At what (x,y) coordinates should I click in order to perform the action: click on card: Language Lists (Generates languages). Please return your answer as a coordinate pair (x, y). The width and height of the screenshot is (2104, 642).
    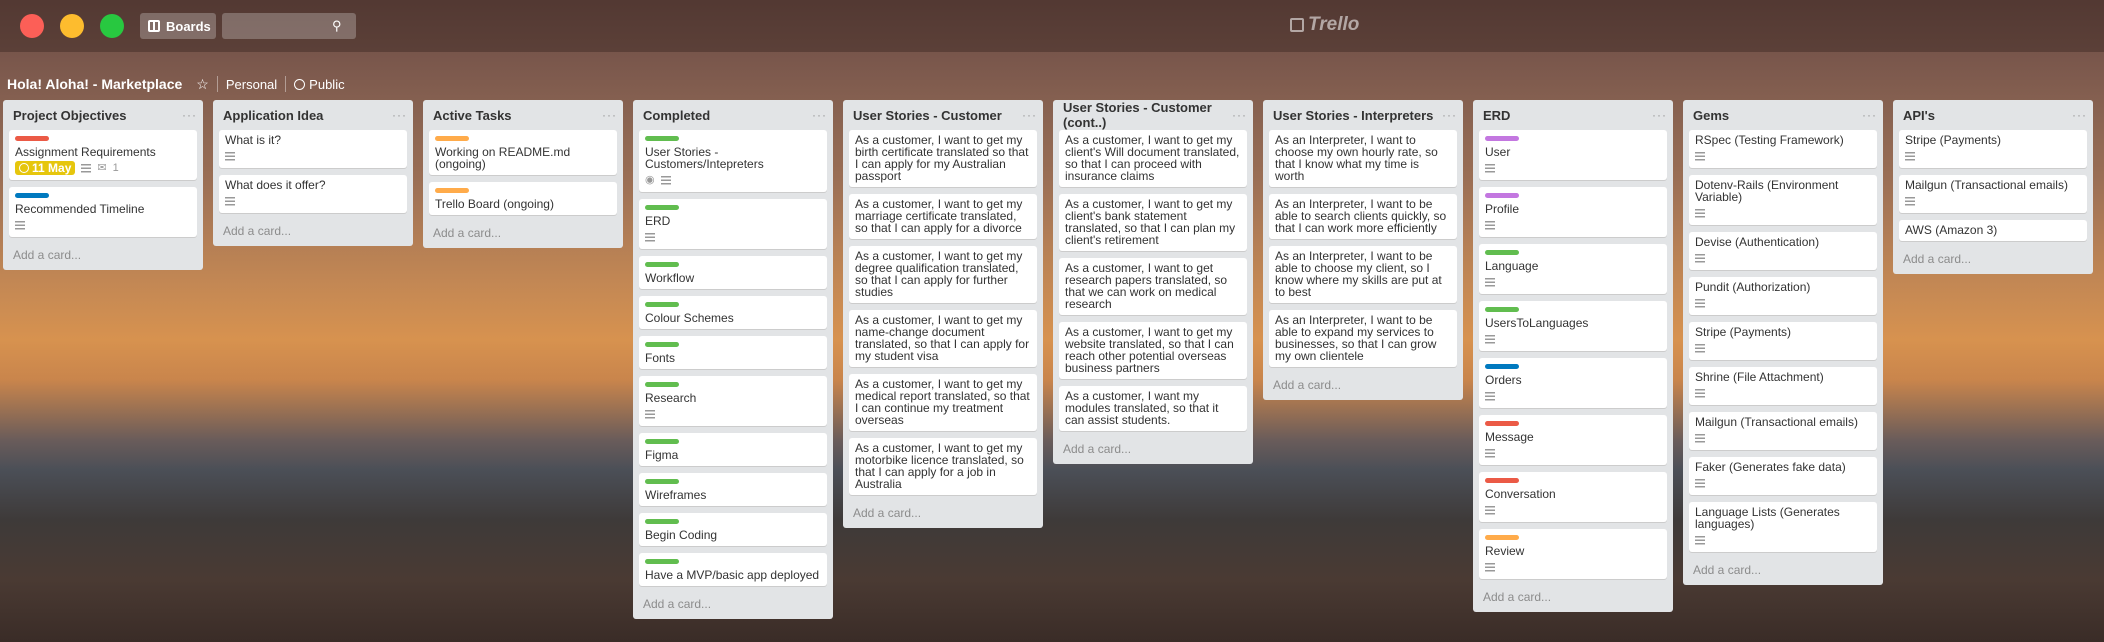
    Looking at the image, I should click on (1783, 527).